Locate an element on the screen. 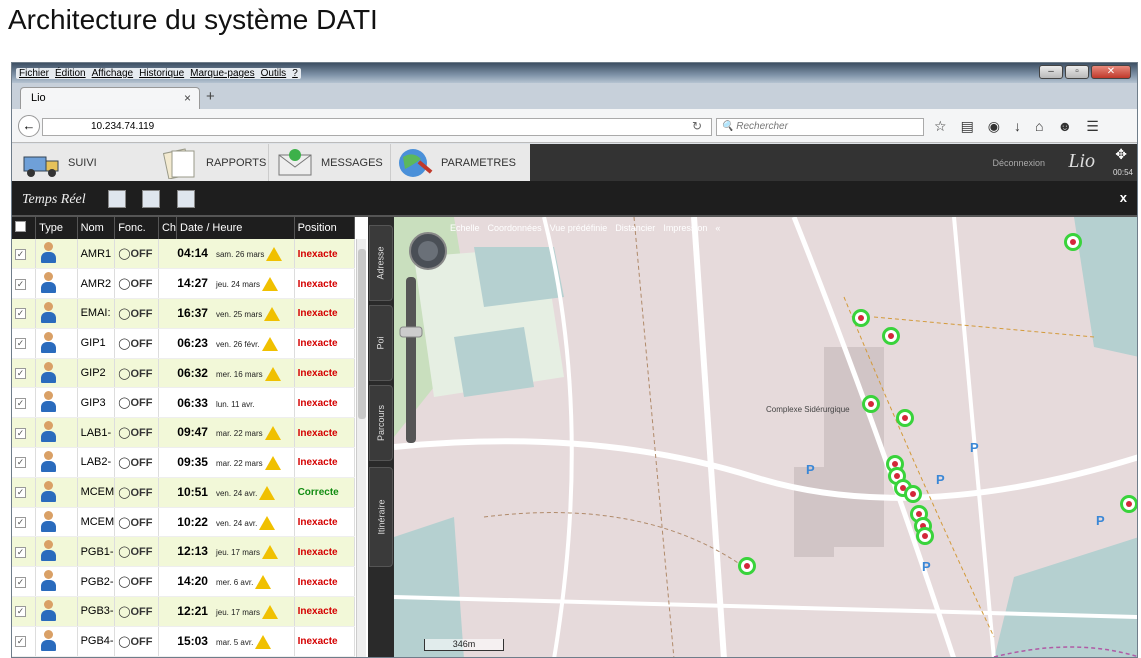 The width and height of the screenshot is (1141, 658). tab-messages: MESSAGES is located at coordinates (325, 162).